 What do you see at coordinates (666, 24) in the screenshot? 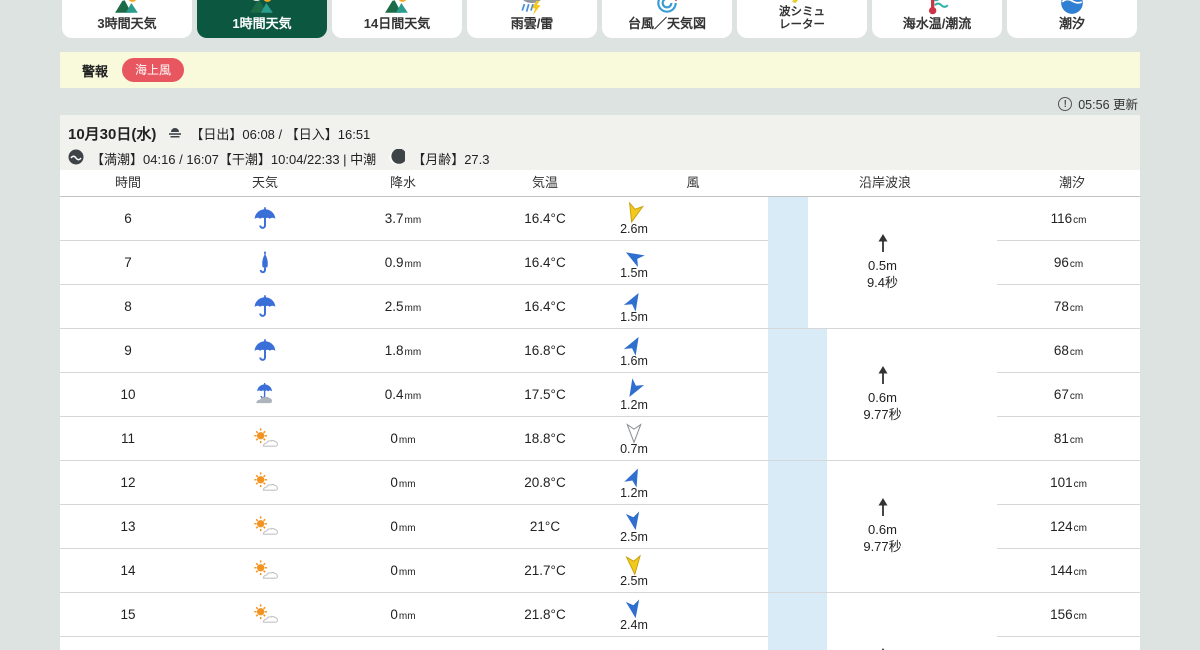
I see `tab-label: 台風／天気図` at bounding box center [666, 24].